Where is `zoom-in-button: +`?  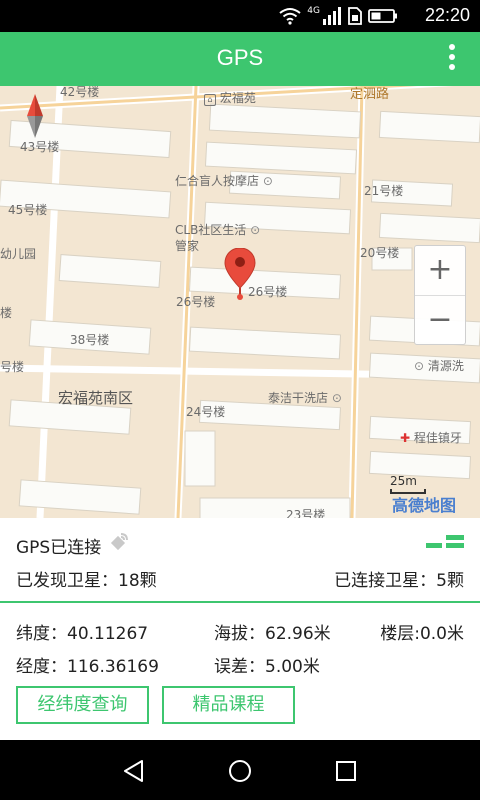 zoom-in-button: + is located at coordinates (440, 271).